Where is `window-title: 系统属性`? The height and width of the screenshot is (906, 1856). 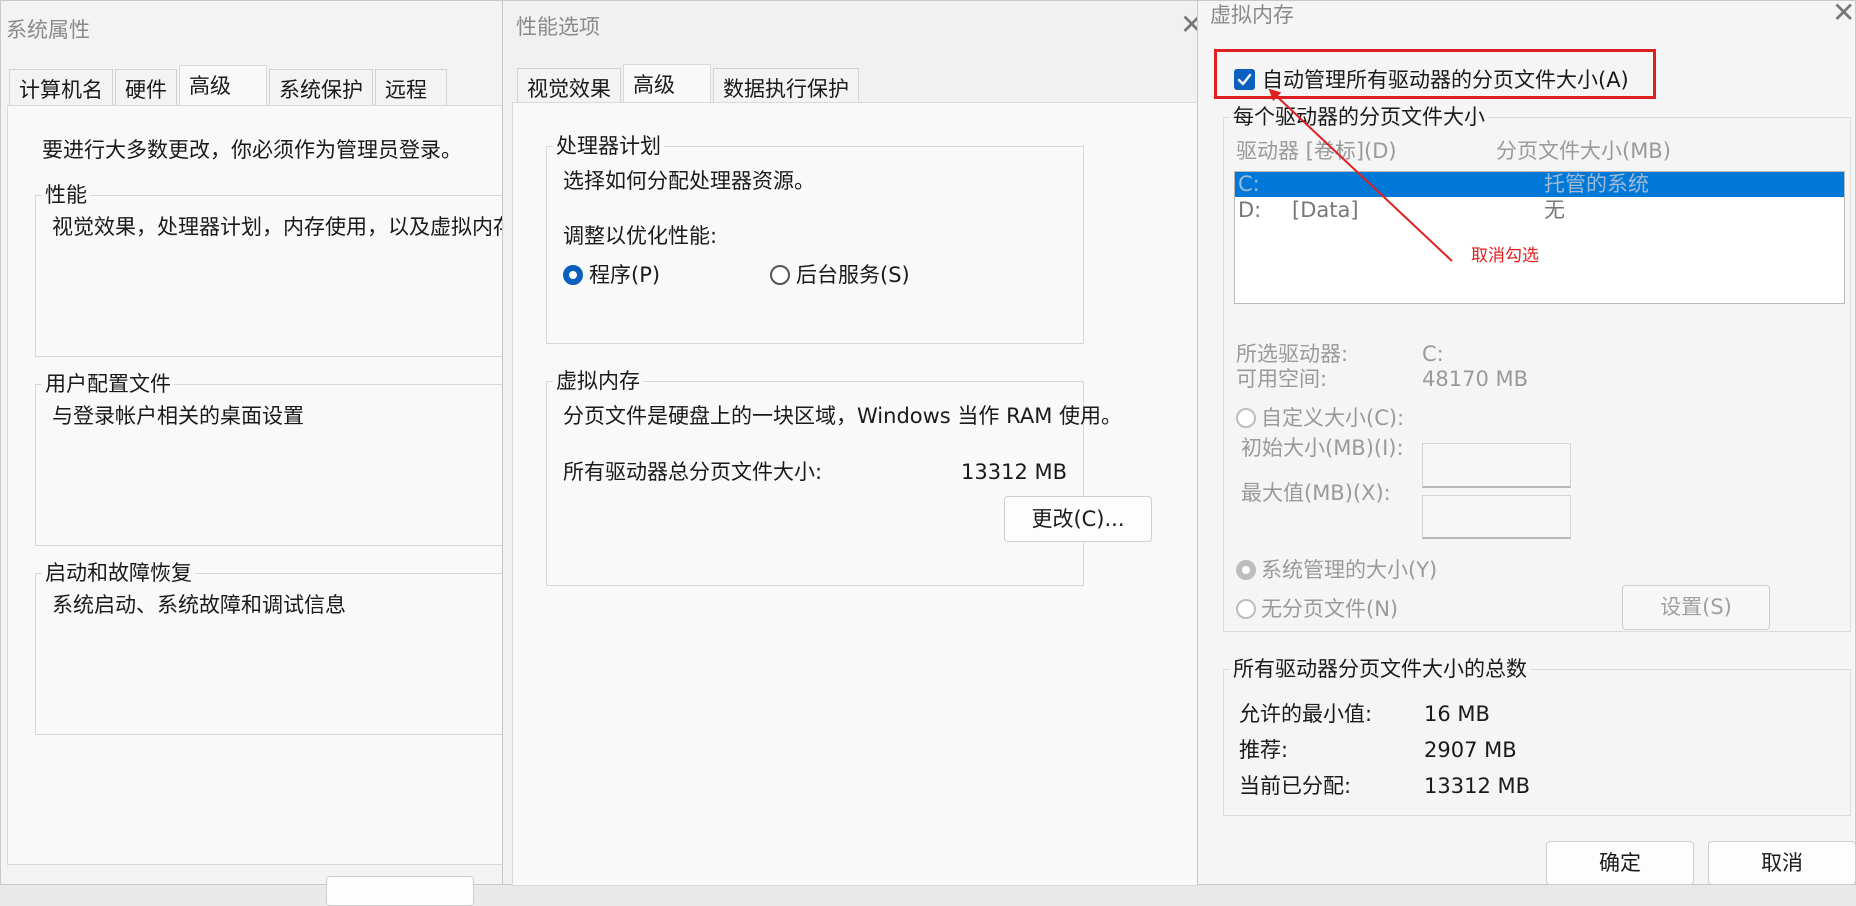
window-title: 系统属性 is located at coordinates (48, 30).